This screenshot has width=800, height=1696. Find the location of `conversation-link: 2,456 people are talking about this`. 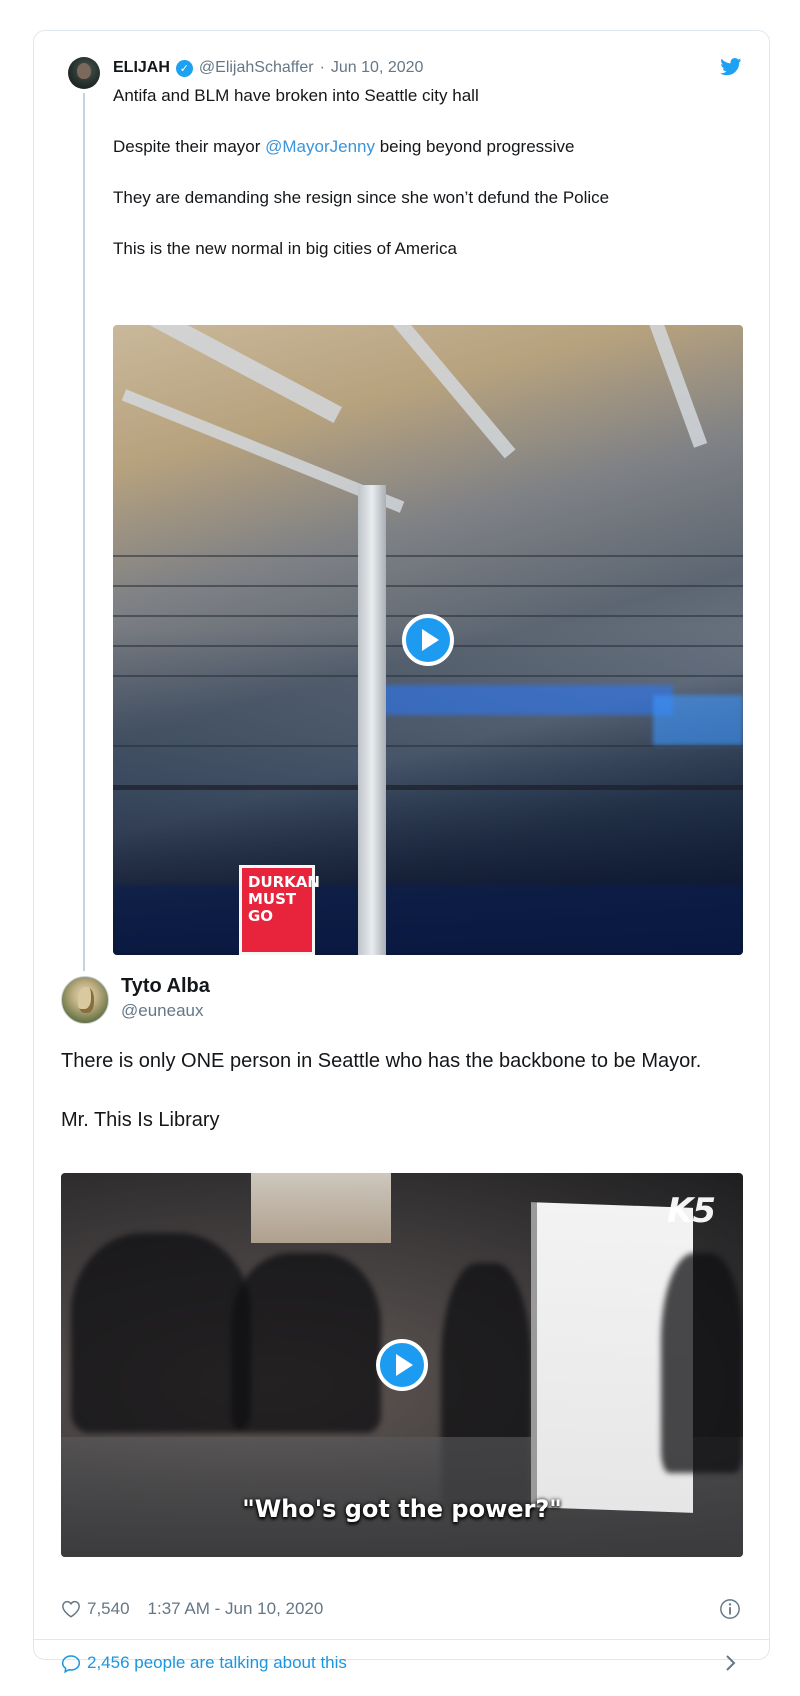

conversation-link: 2,456 people are talking about this is located at coordinates (401, 1663).